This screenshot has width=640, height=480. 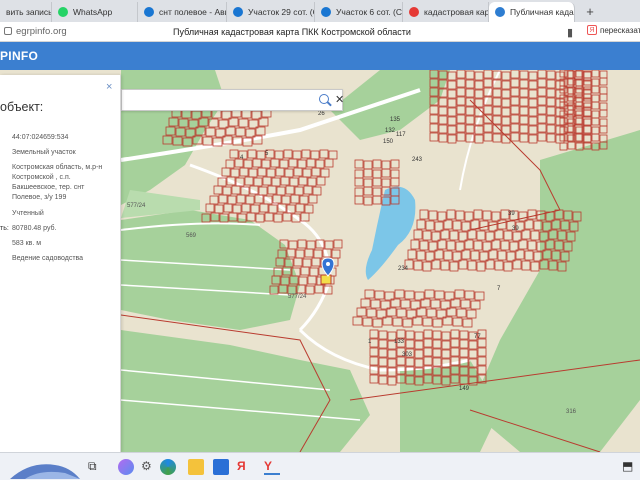 I want to click on edge-icon, so click(x=168, y=467).